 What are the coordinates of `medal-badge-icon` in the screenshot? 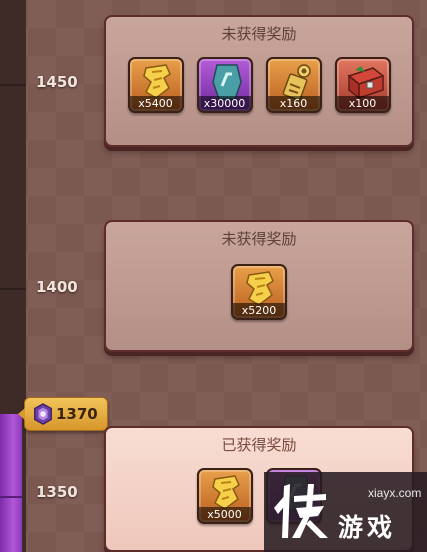 It's located at (43, 414).